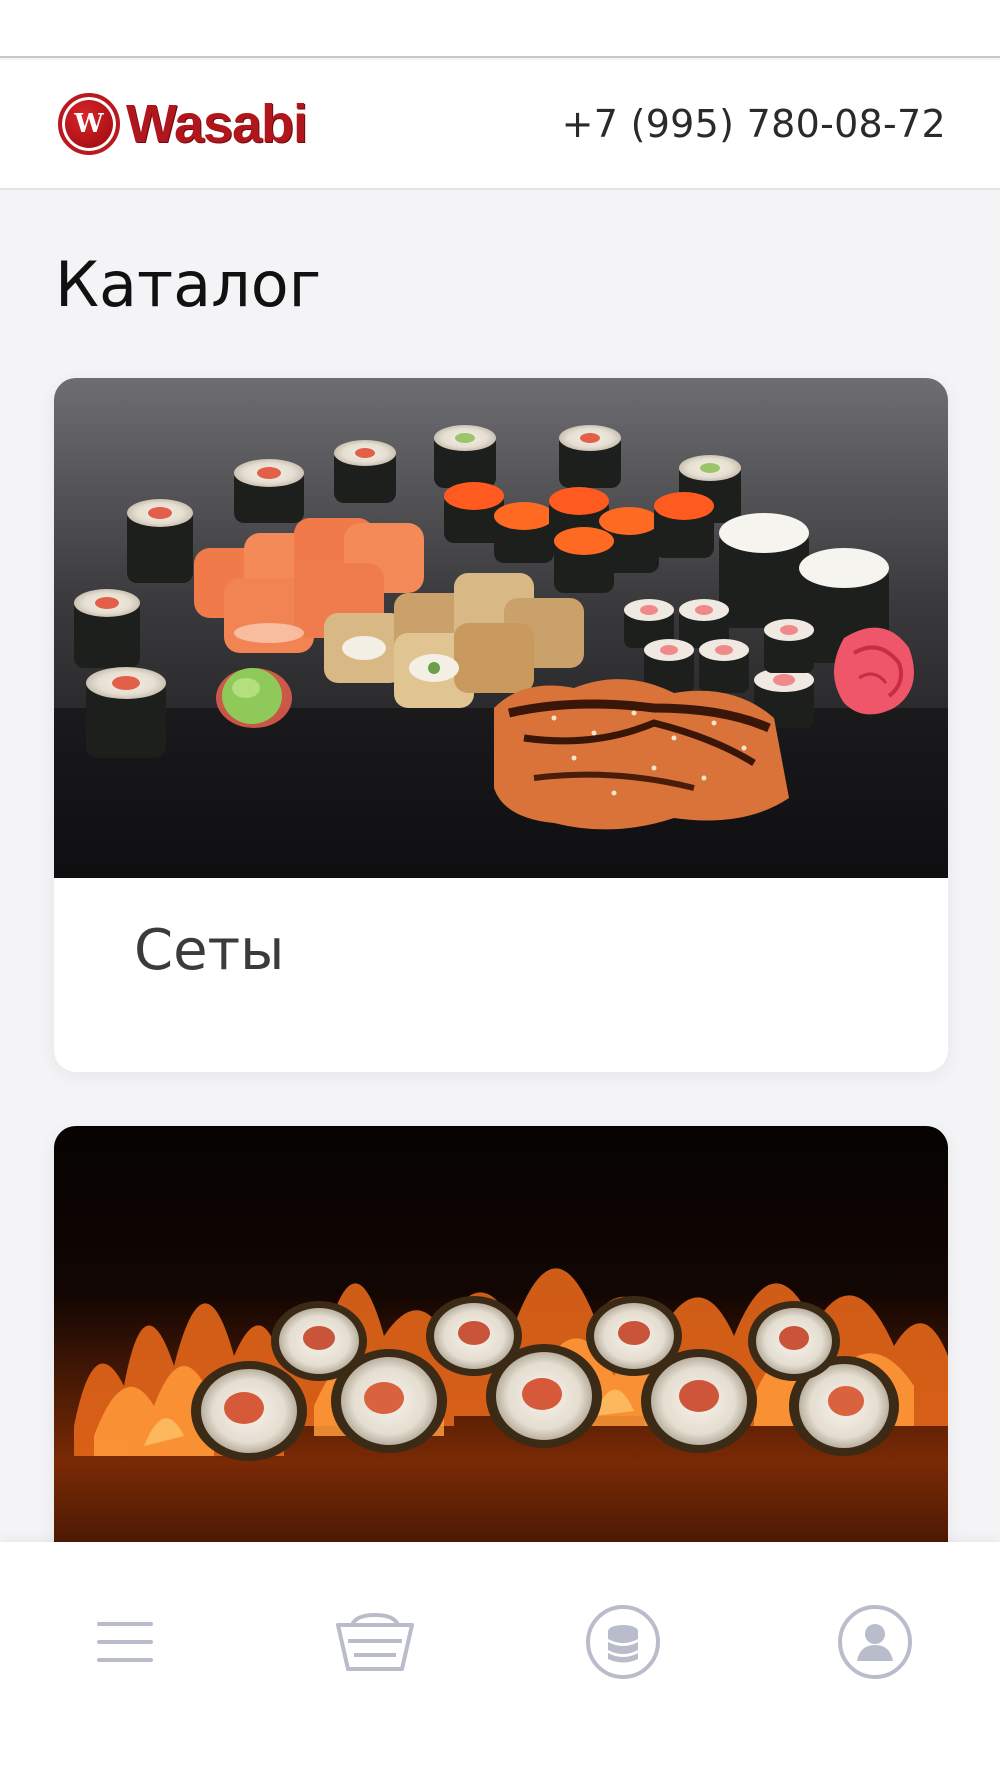  I want to click on logo-mark-letter: W, so click(89, 124).